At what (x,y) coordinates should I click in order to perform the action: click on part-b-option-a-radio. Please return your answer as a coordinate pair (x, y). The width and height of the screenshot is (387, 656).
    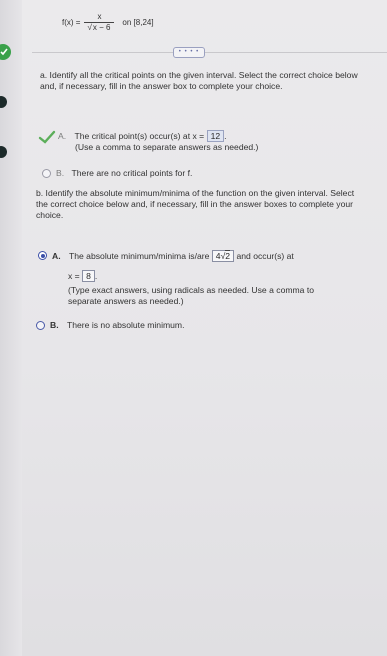
    Looking at the image, I should click on (42, 255).